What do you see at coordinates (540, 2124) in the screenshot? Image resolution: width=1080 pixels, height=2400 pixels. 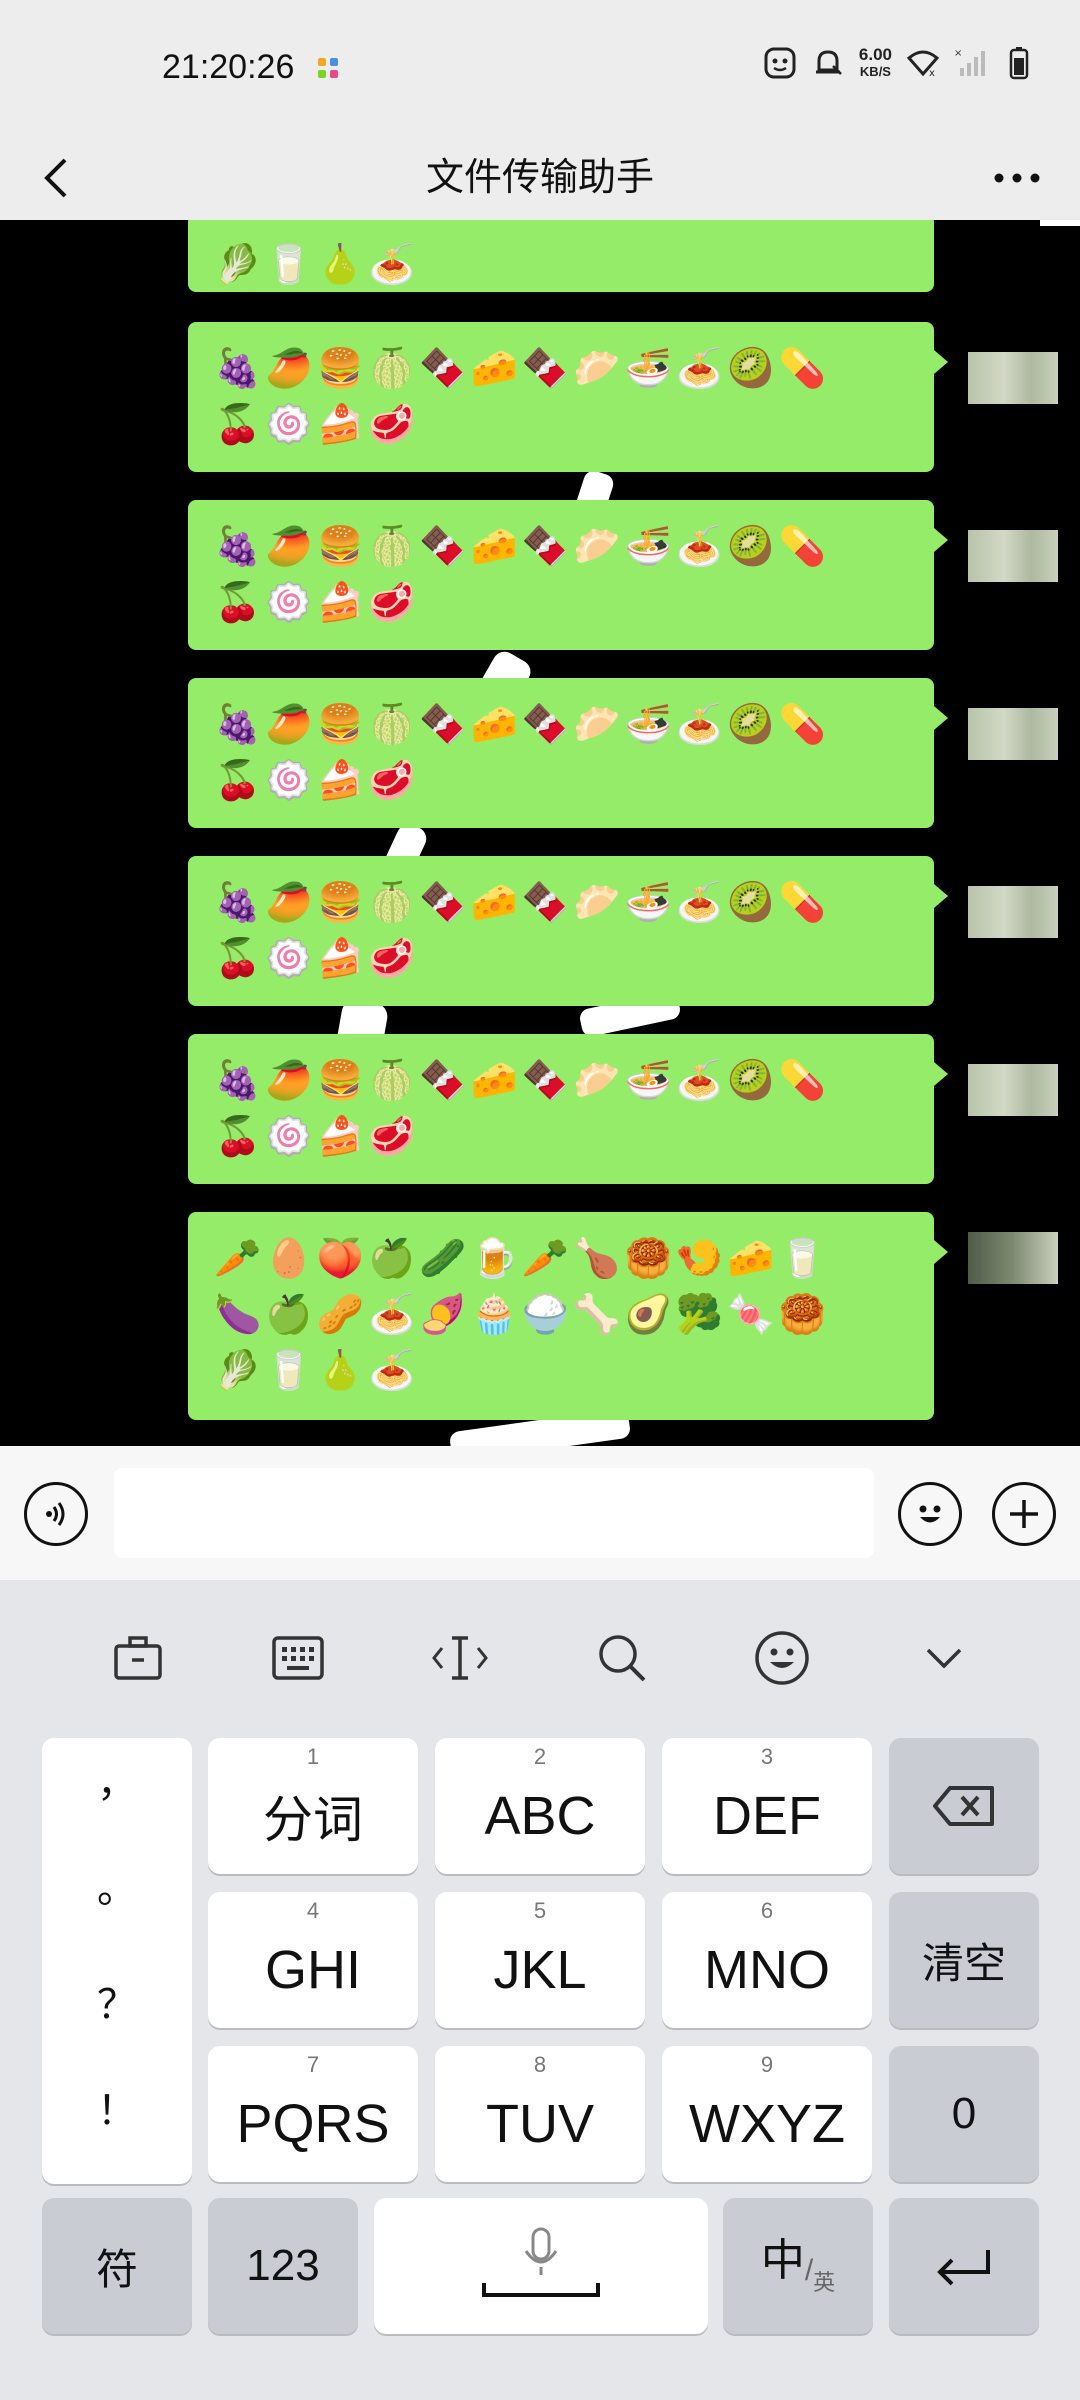 I see `key-label: TUV` at bounding box center [540, 2124].